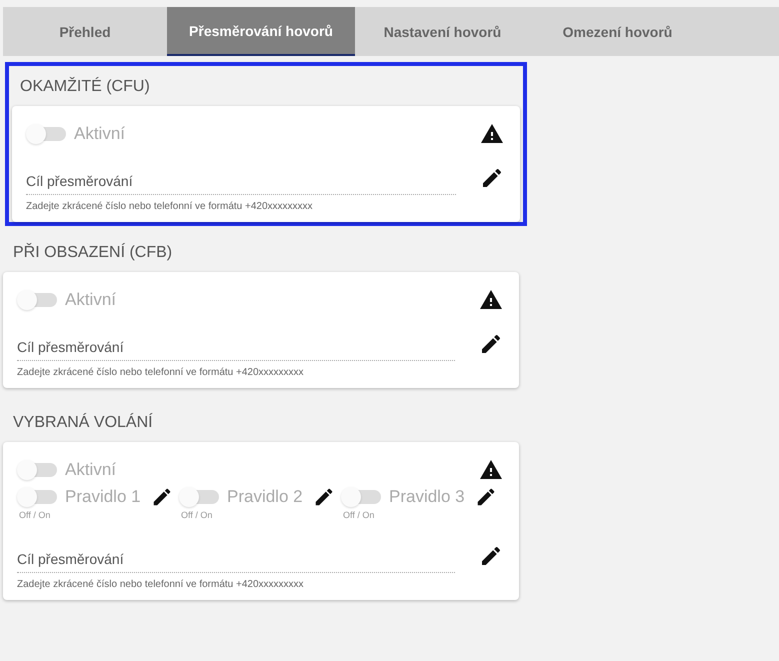  Describe the element at coordinates (427, 497) in the screenshot. I see `toggle-label: Pravidlo 3` at that location.